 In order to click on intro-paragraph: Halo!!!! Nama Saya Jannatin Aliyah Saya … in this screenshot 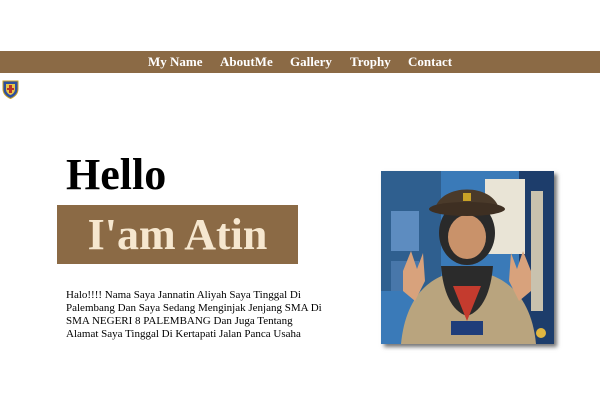, I will do `click(194, 314)`.